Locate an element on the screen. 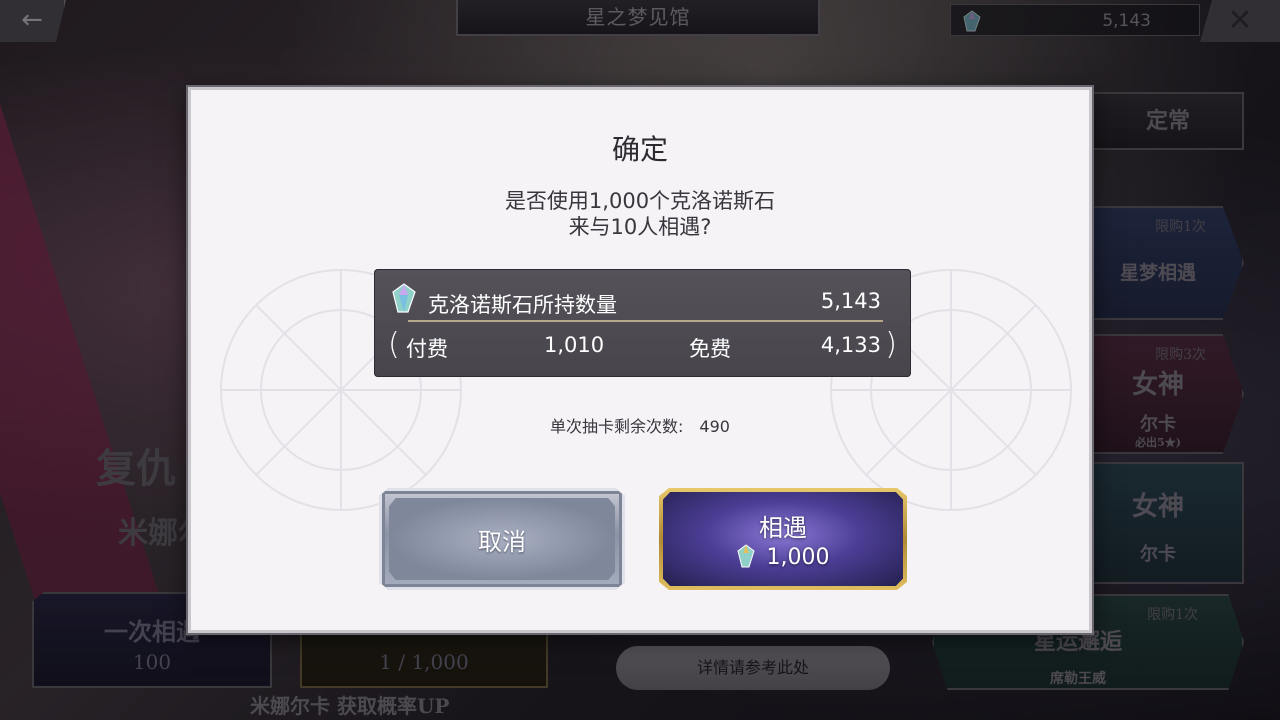 This screenshot has height=720, width=1280. remaining-value: 490 is located at coordinates (714, 426).